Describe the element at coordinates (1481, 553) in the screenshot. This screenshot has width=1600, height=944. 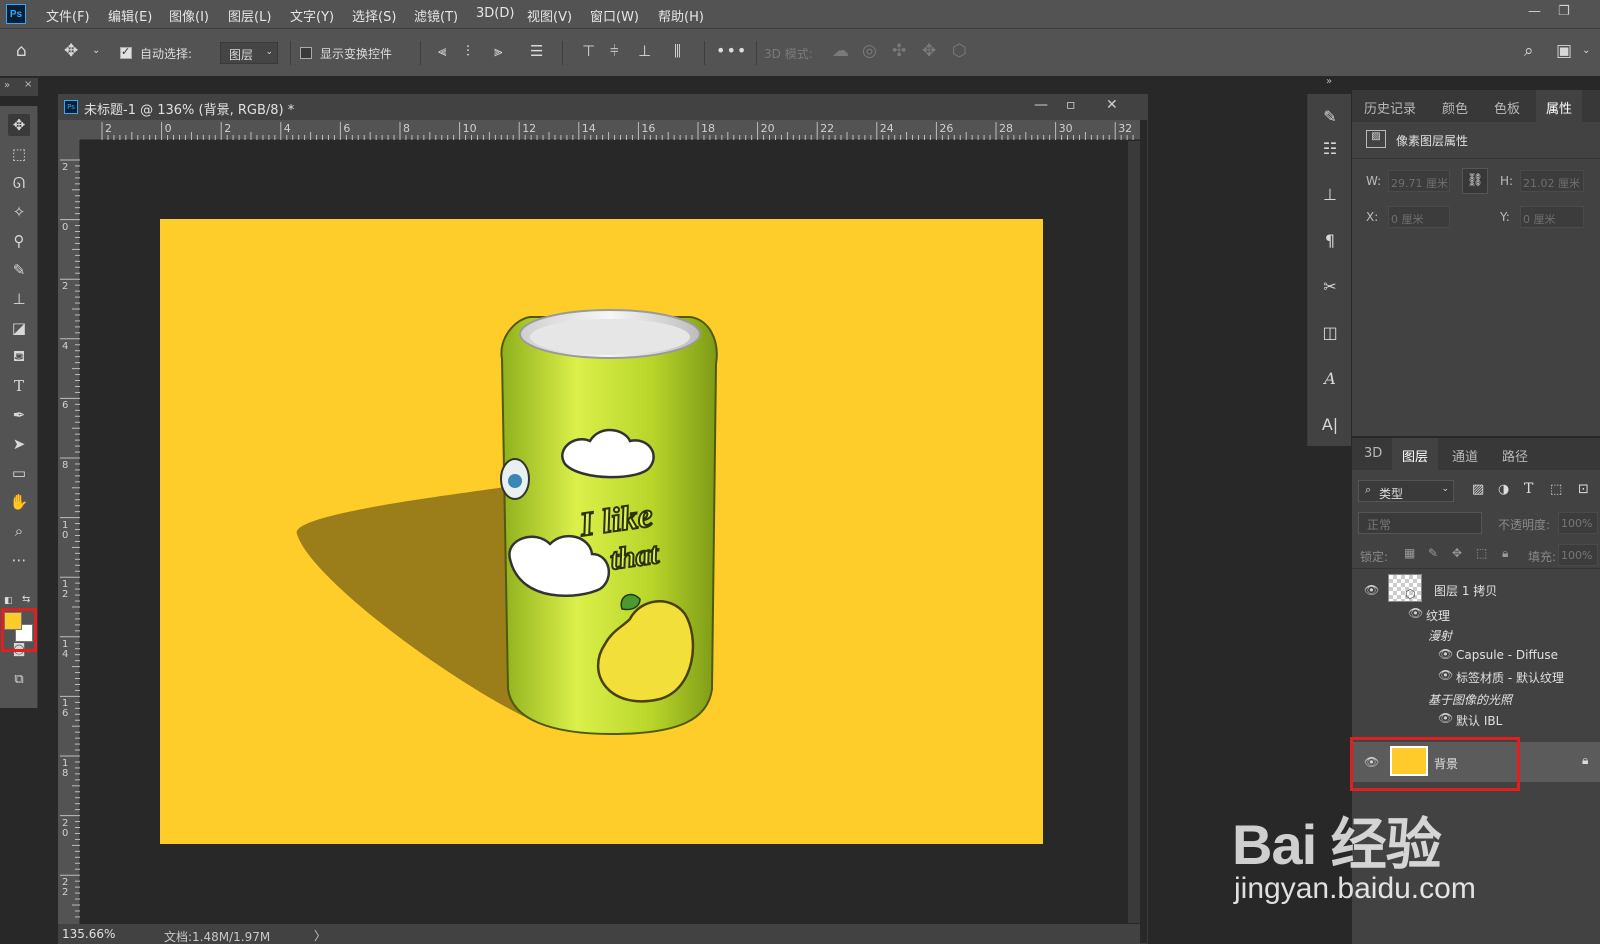
I see `lock-artboard-icon: ⬚` at that location.